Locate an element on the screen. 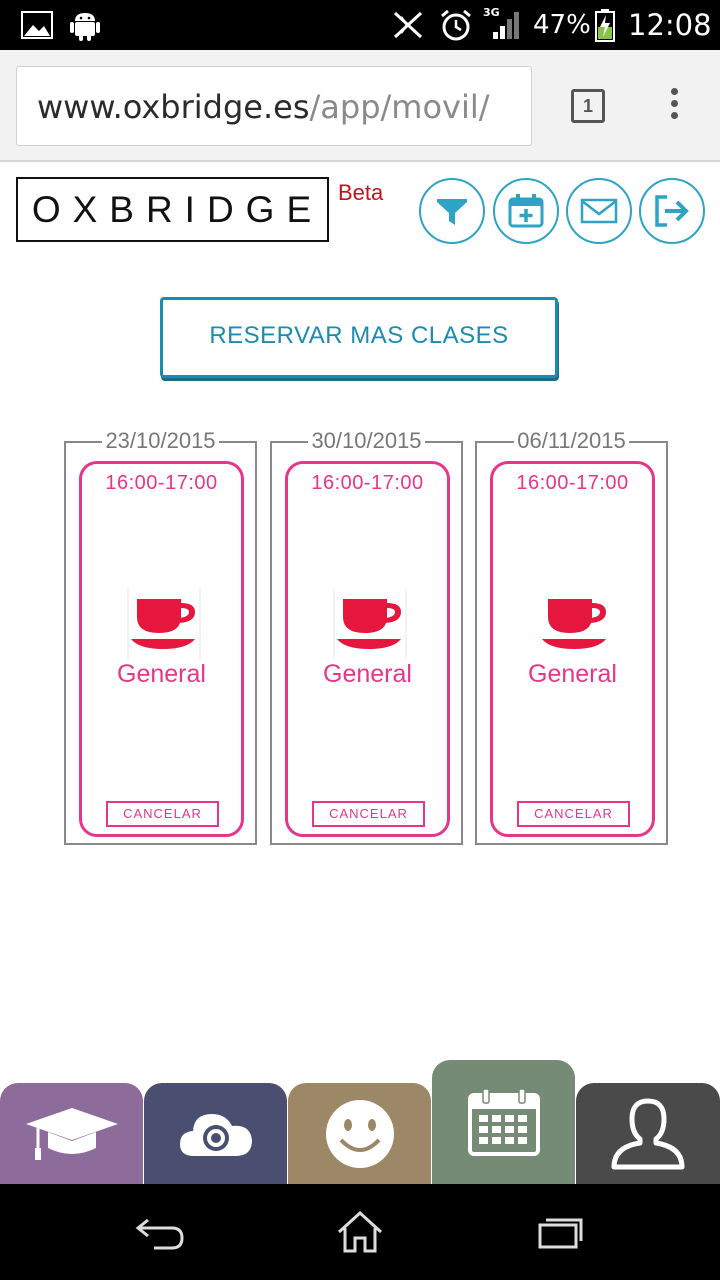 The image size is (720, 1280). tab-calendar is located at coordinates (503, 1122).